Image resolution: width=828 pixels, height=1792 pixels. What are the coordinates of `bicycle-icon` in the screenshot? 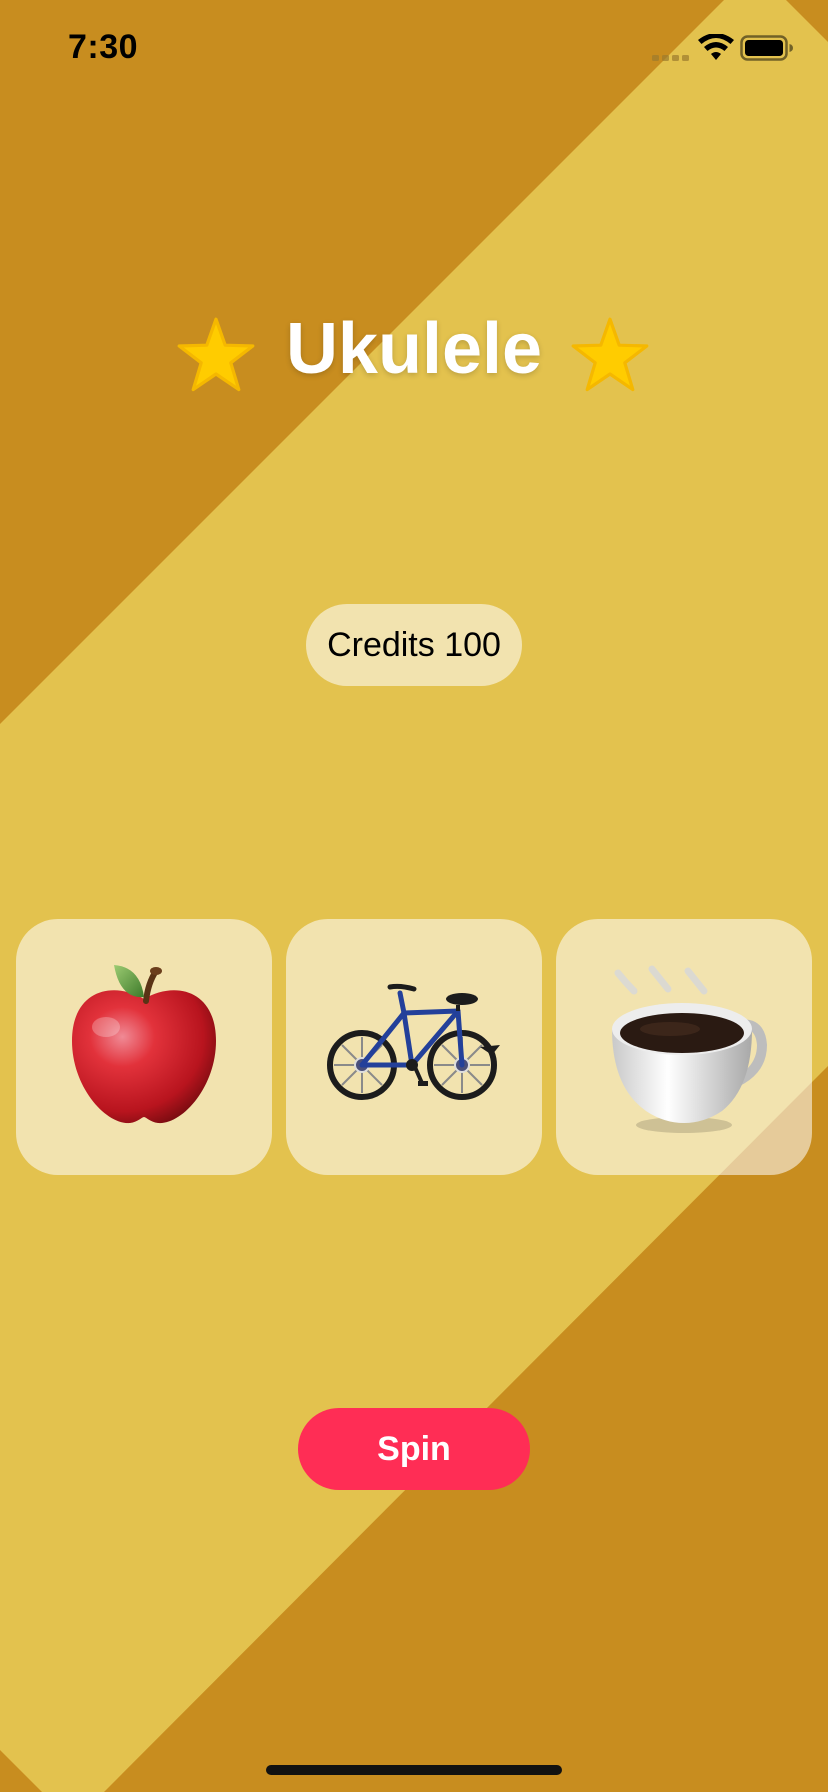 It's located at (413, 1041).